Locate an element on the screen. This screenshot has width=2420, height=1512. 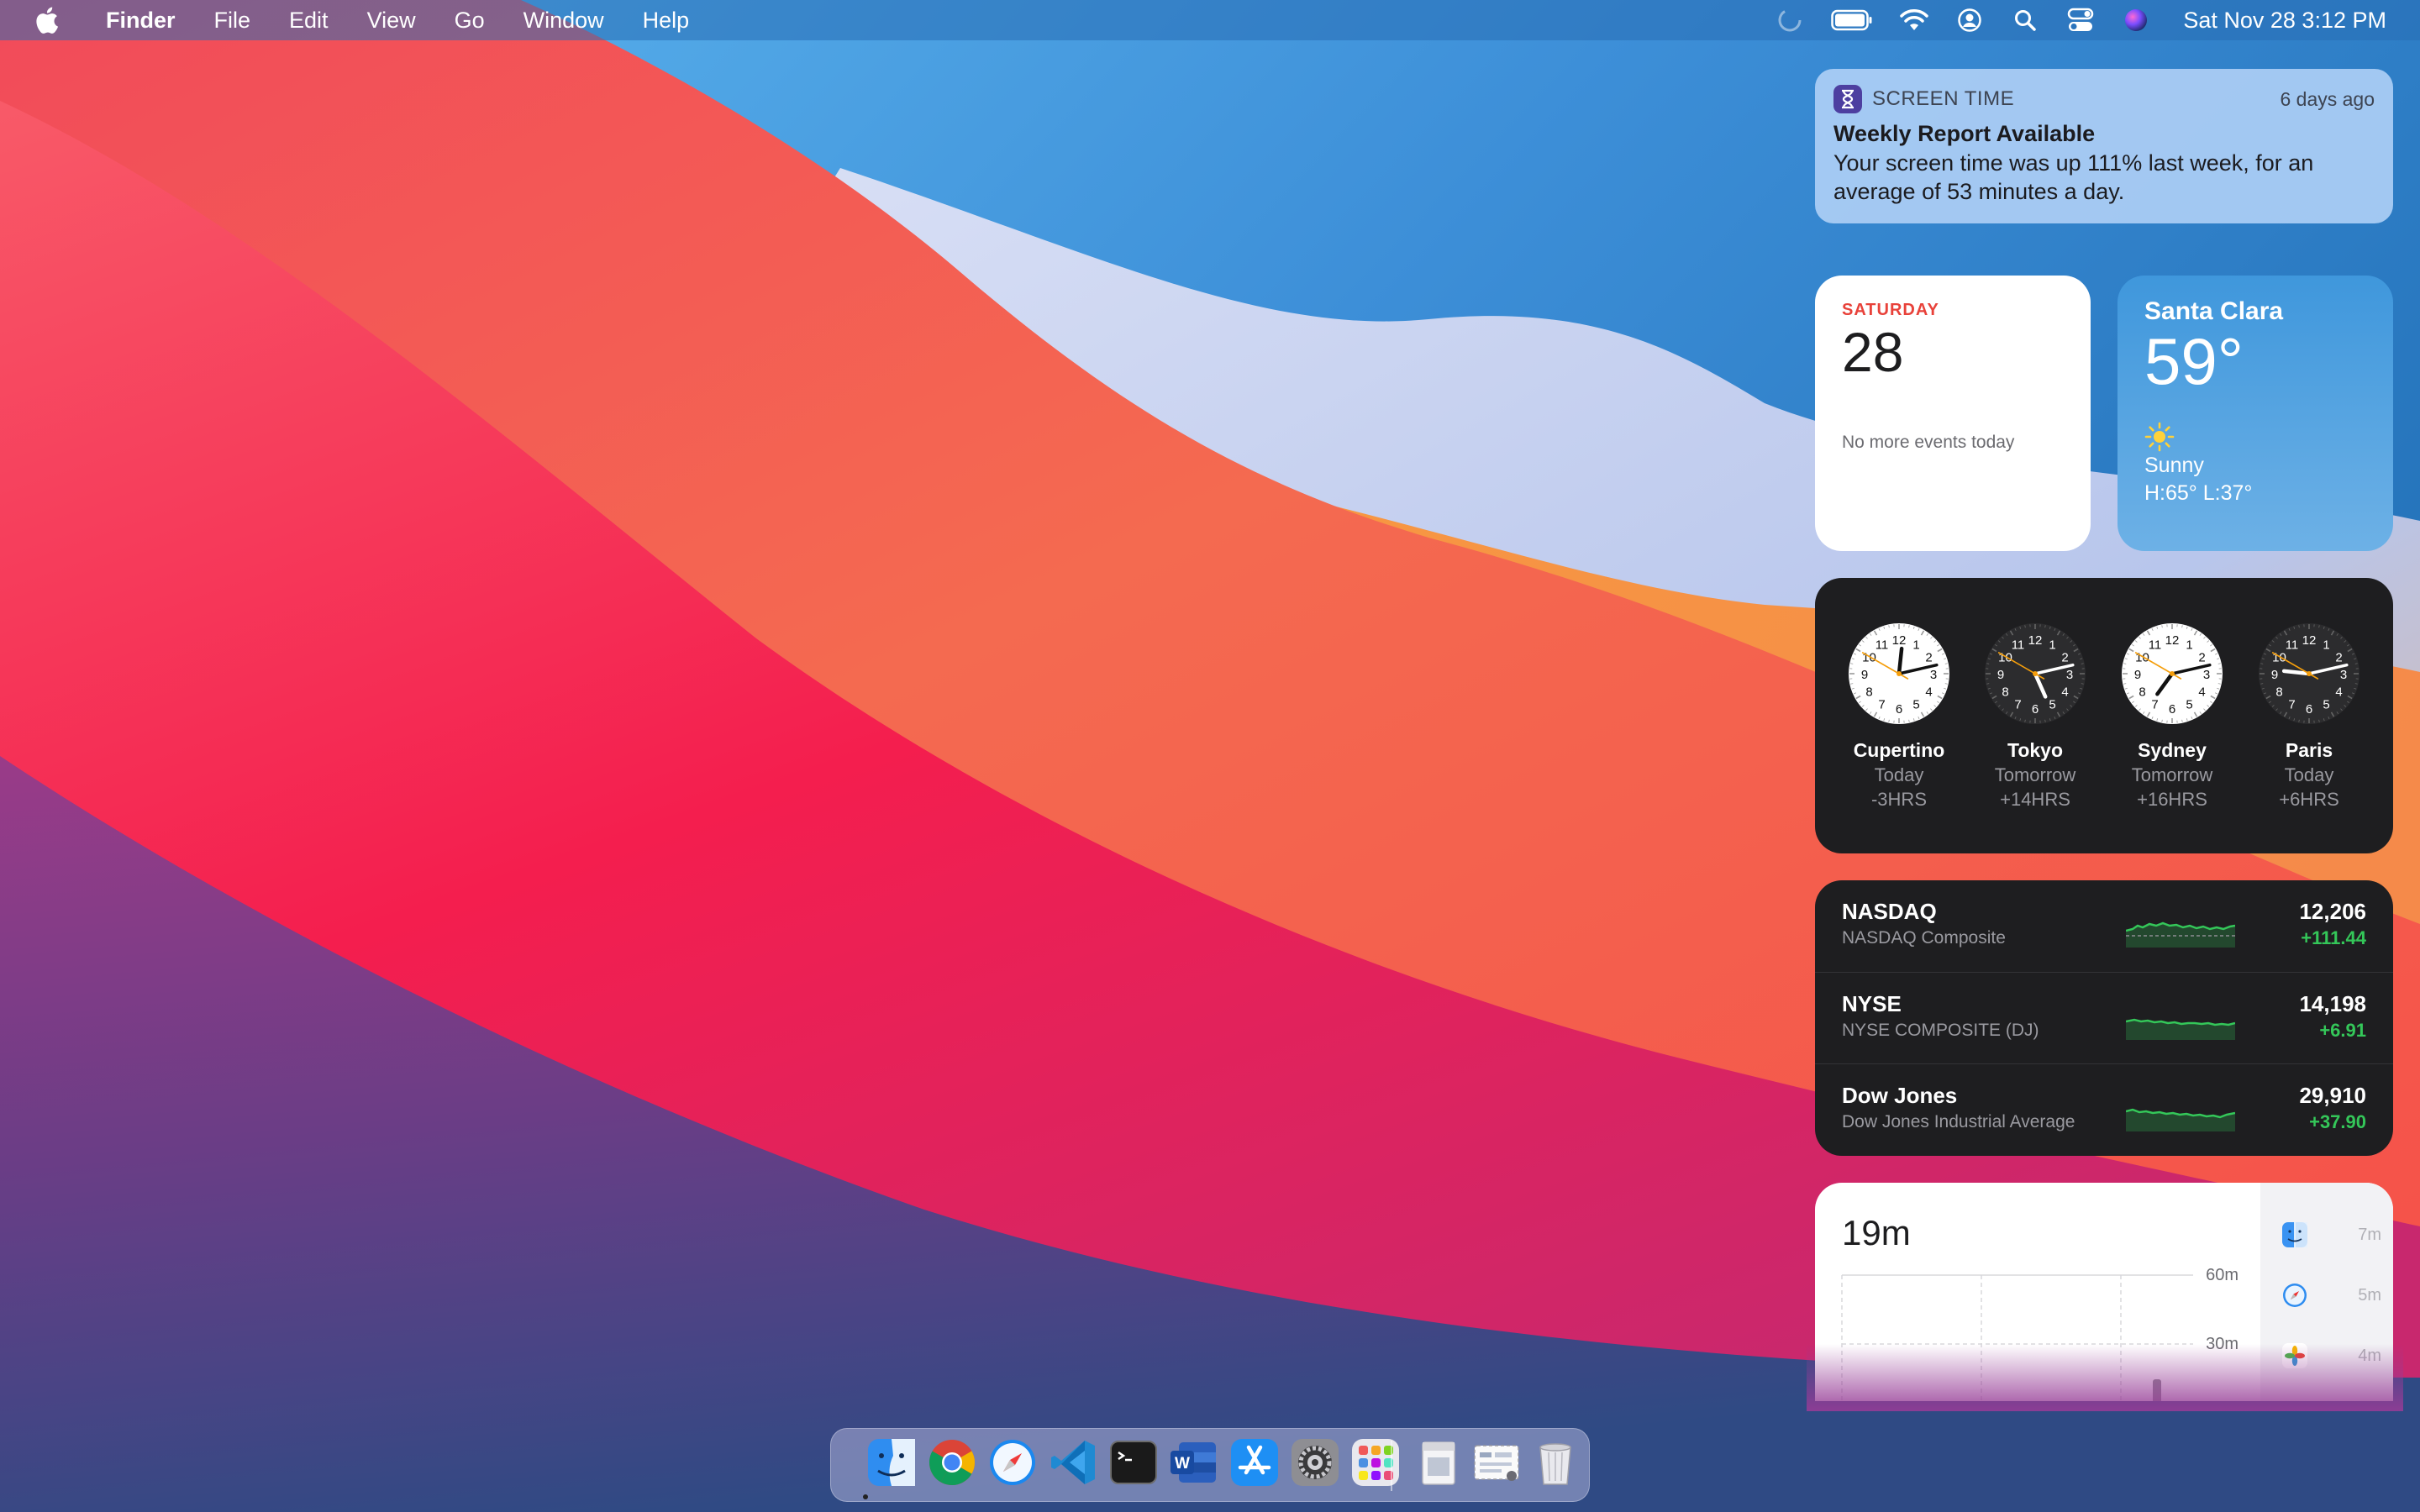
notification-title: Weekly Report Available is located at coordinates (1965, 133).